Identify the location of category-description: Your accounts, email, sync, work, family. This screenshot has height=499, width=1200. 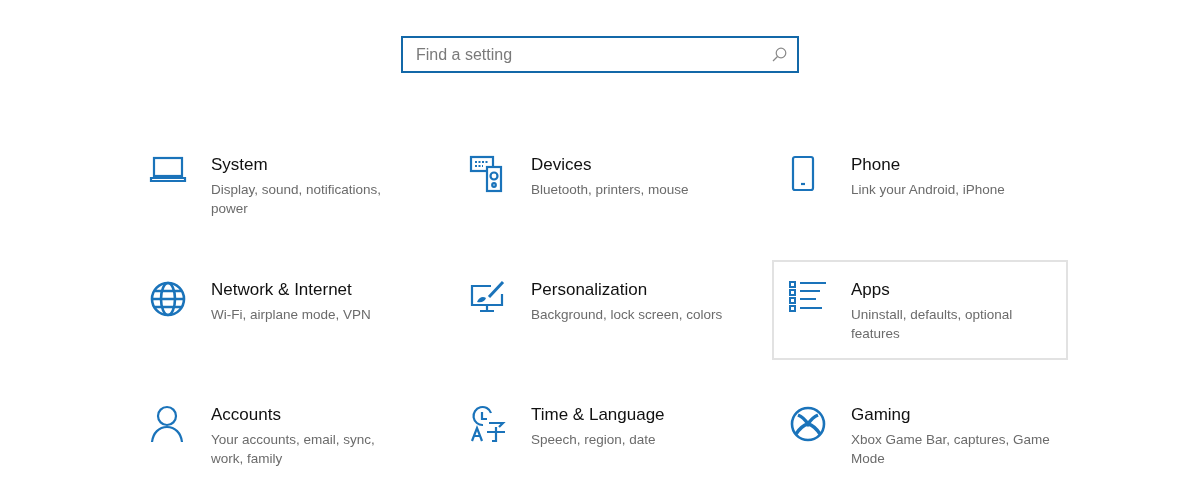
(293, 449).